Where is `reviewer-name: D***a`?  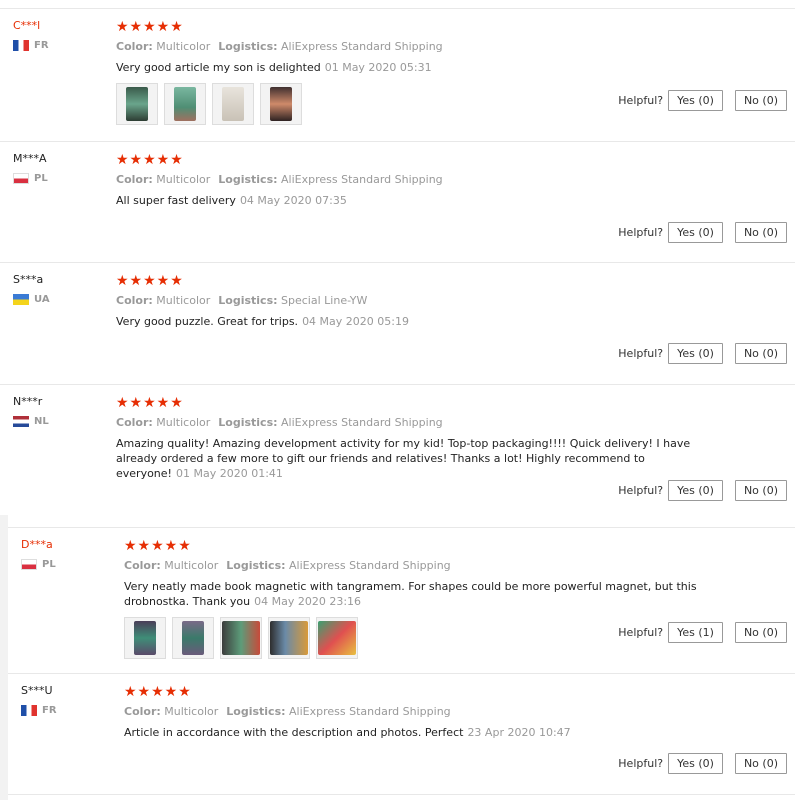 reviewer-name: D***a is located at coordinates (37, 544).